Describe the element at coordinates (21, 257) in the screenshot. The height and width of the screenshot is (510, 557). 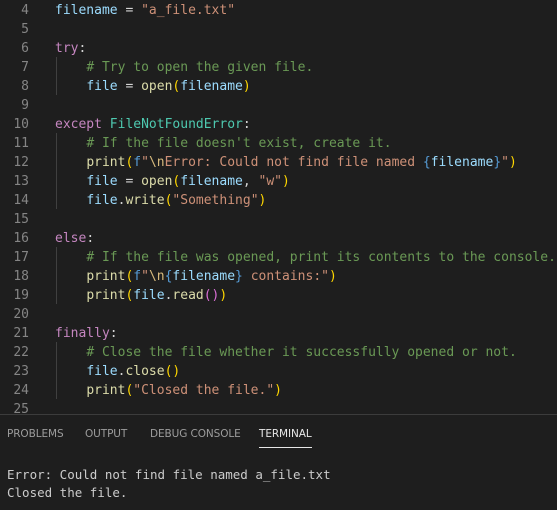
I see `line-number: 17` at that location.